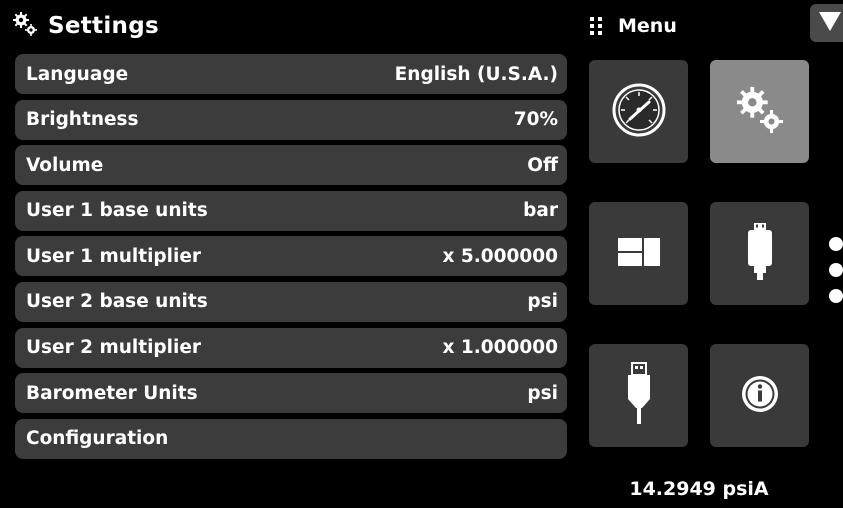  I want to click on setting-label: Barometer Units, so click(112, 393).